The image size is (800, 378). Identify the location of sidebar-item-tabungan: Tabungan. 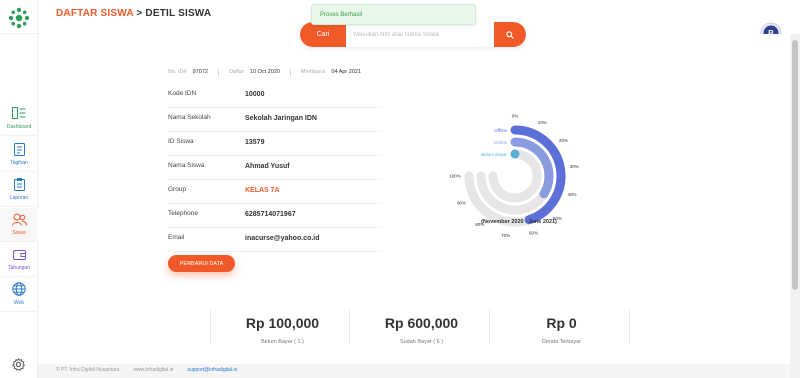
(19, 260).